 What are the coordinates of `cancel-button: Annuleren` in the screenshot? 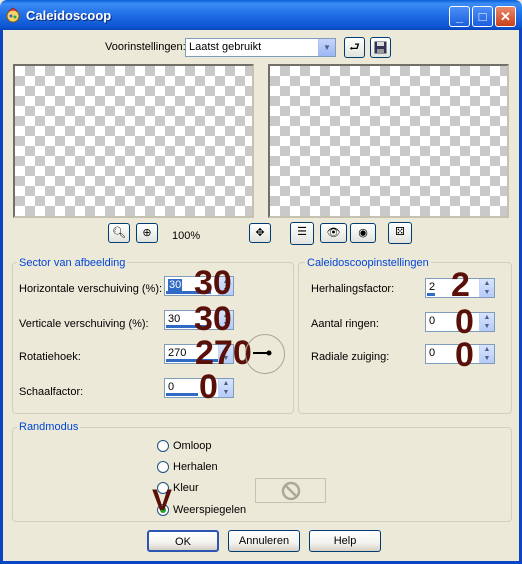 It's located at (264, 541).